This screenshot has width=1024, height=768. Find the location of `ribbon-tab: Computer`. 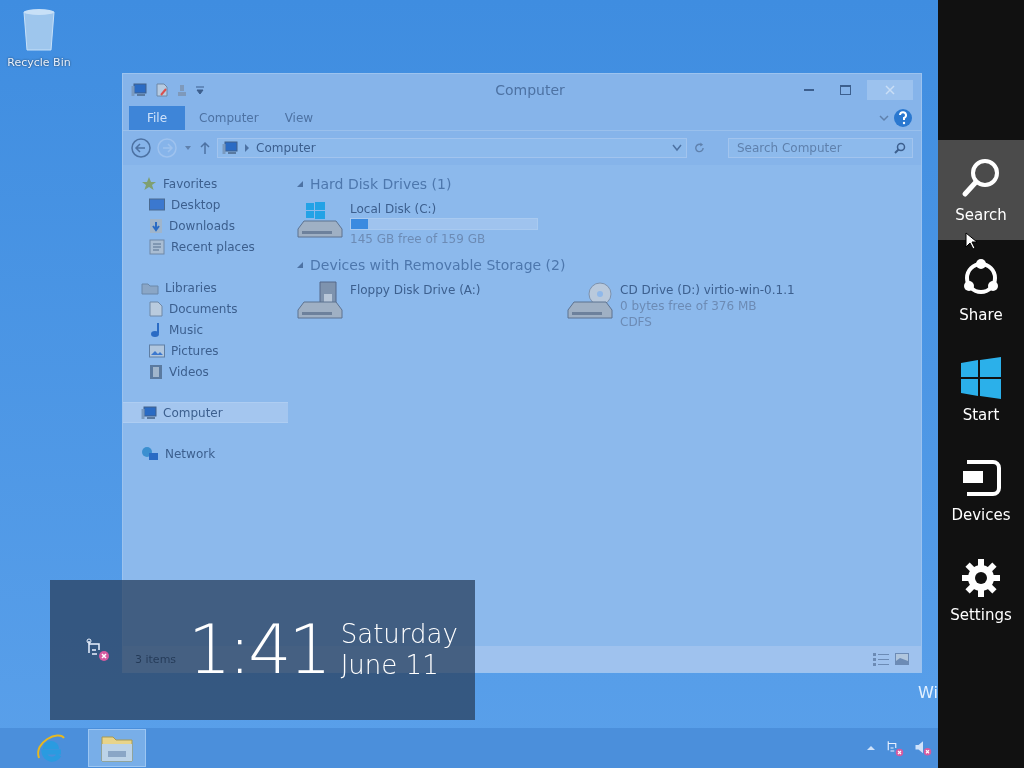

ribbon-tab: Computer is located at coordinates (229, 118).